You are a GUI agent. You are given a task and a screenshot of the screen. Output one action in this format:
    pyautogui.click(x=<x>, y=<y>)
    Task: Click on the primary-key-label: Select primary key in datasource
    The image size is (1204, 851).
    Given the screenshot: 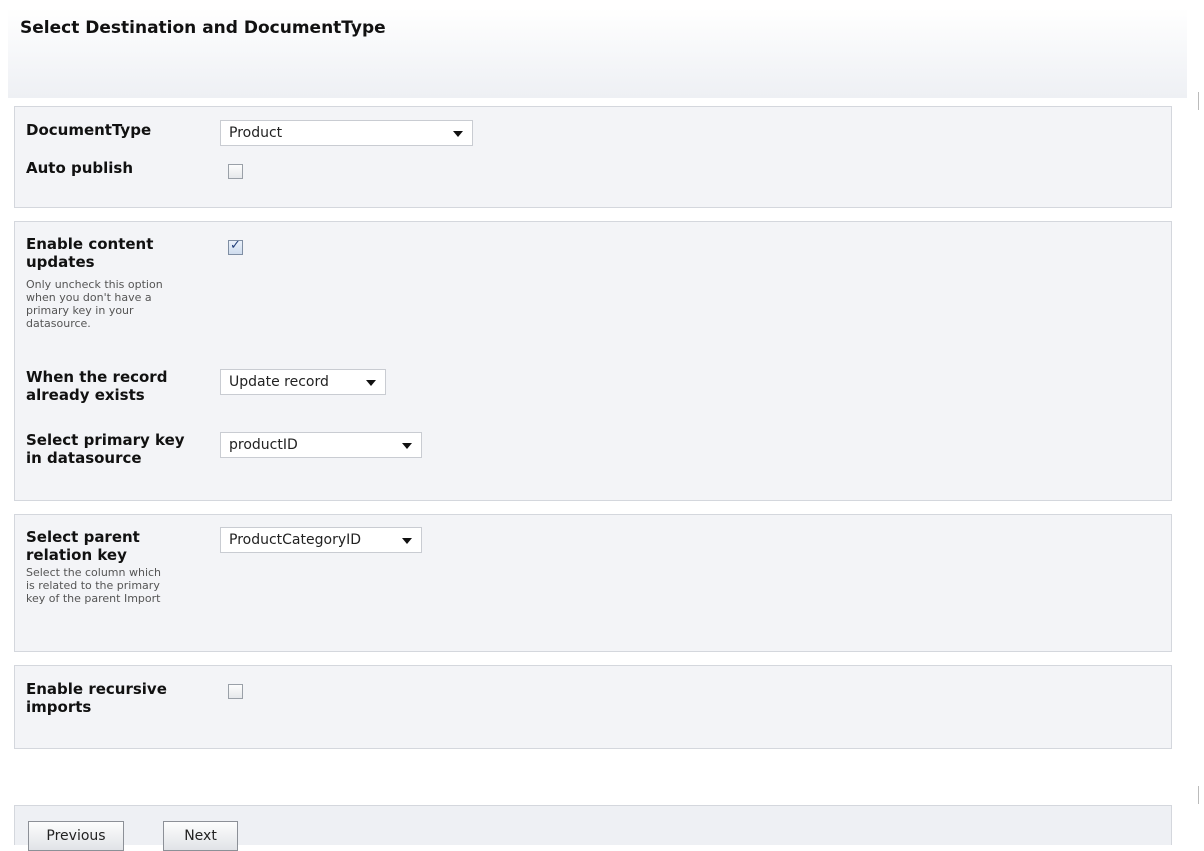 What is the action you would take?
    pyautogui.click(x=105, y=449)
    